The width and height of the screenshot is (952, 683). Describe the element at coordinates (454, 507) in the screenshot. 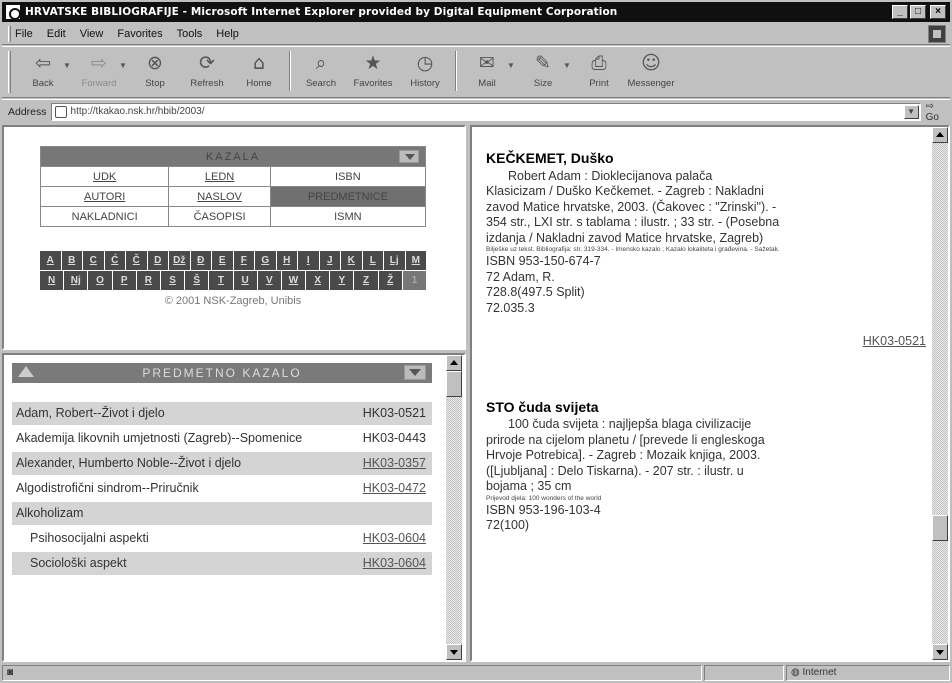

I see `index-scrollbar` at that location.